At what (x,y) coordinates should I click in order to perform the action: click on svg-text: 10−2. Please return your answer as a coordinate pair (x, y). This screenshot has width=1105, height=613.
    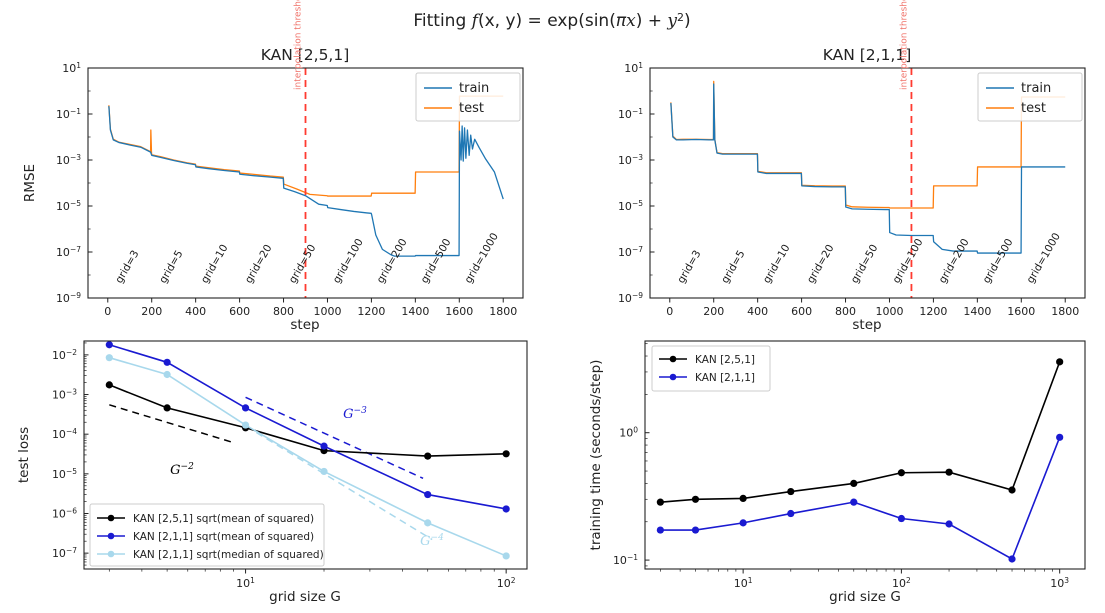
    Looking at the image, I should click on (64, 355).